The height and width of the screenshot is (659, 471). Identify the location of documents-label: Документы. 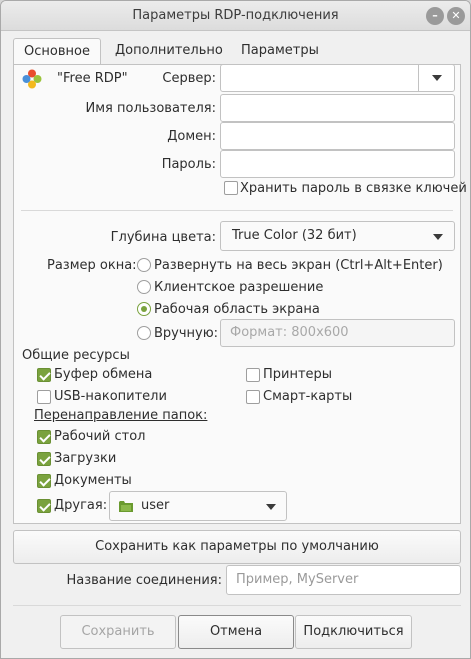
(93, 480).